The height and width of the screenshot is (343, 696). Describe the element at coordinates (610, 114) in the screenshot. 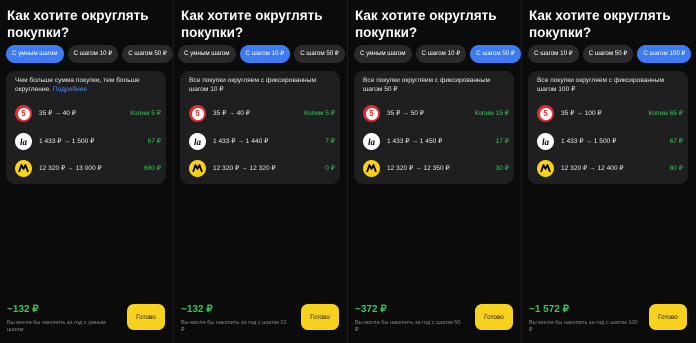

I see `example-row: 5 35 ₽ → 100 ₽ Копим 65 ₽` at that location.